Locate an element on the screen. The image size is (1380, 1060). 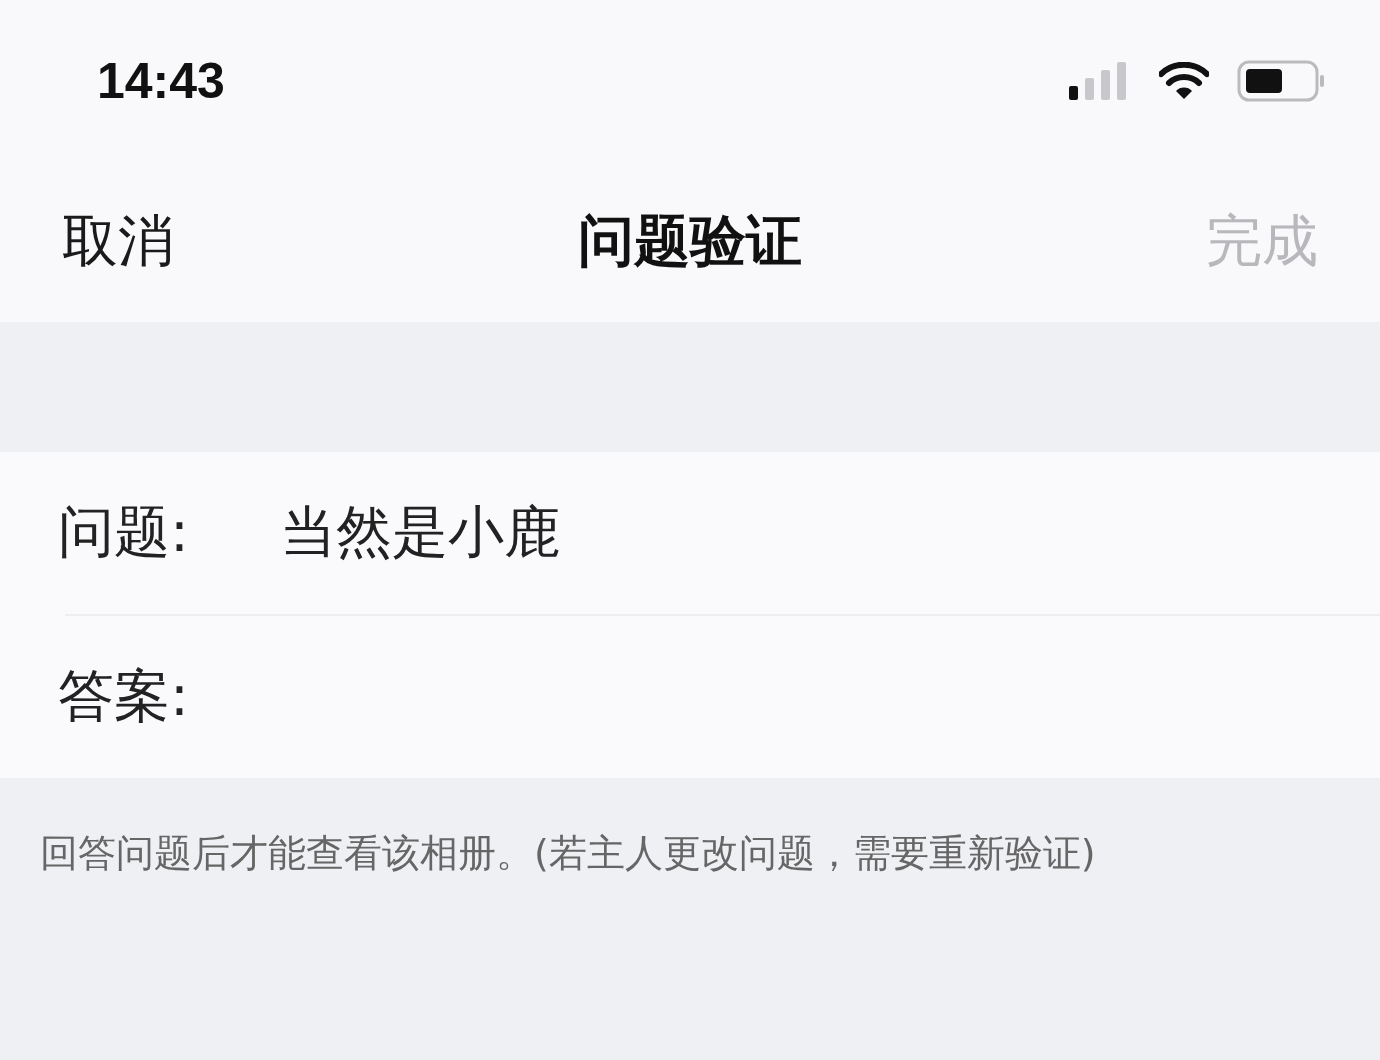
hint-text: 回答问题后才能查看该相册。(若主人更改问题，需要重新验证) is located at coordinates (568, 853).